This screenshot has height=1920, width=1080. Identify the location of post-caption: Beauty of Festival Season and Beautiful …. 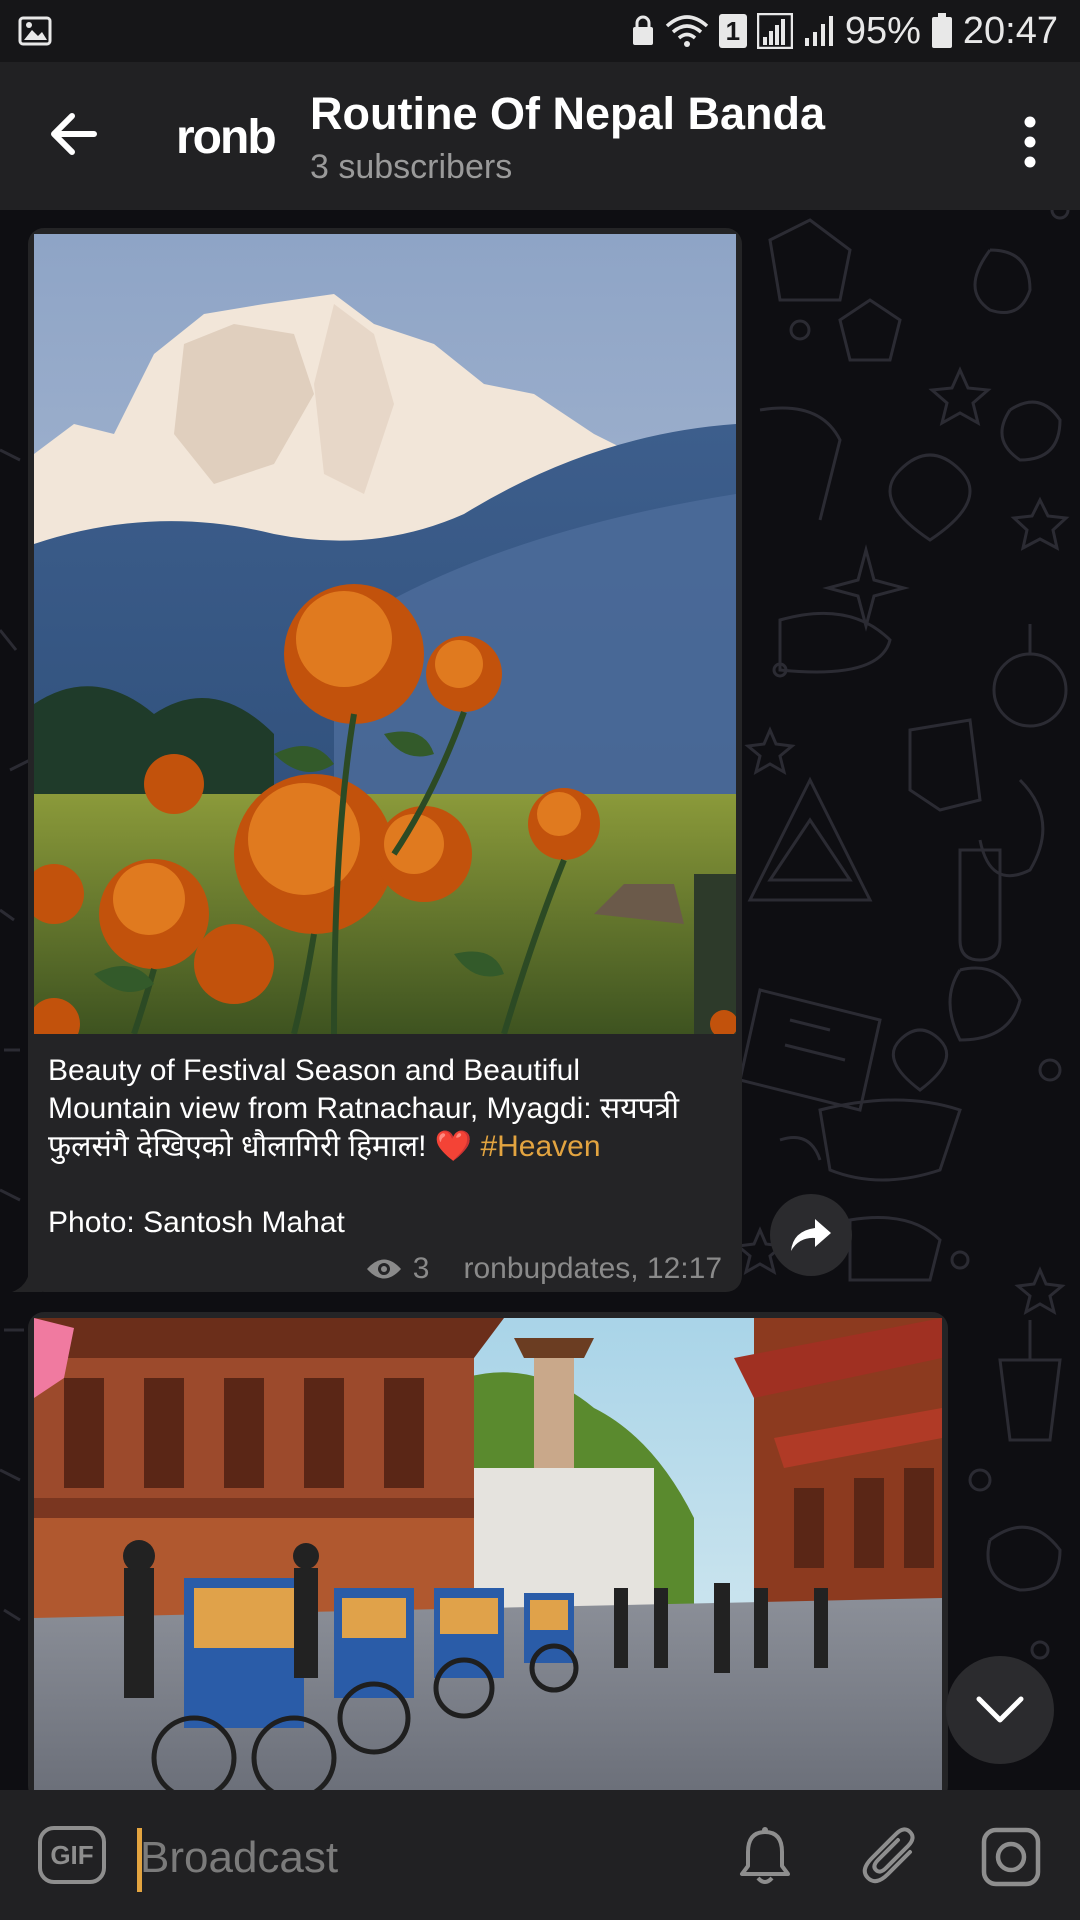
(393, 1147).